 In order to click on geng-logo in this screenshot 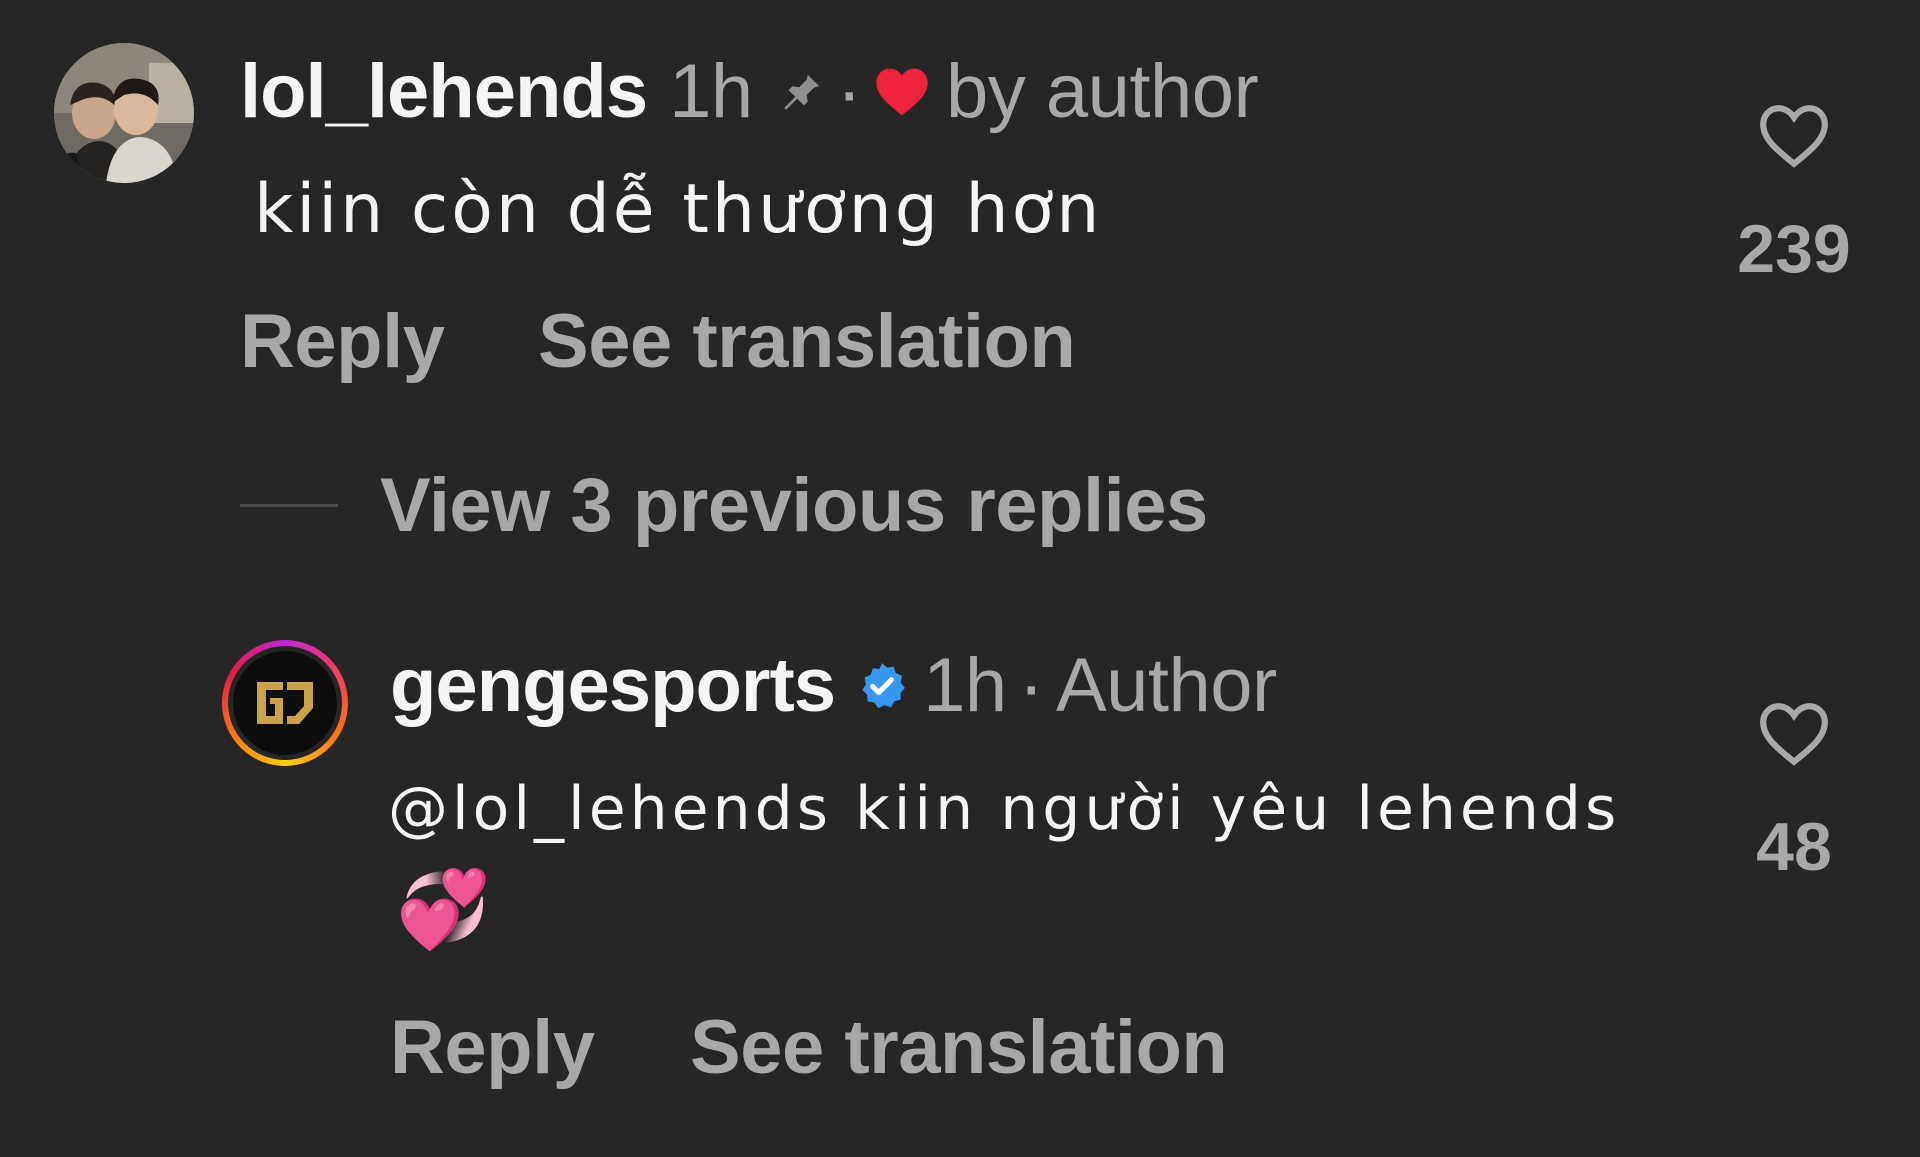, I will do `click(285, 703)`.